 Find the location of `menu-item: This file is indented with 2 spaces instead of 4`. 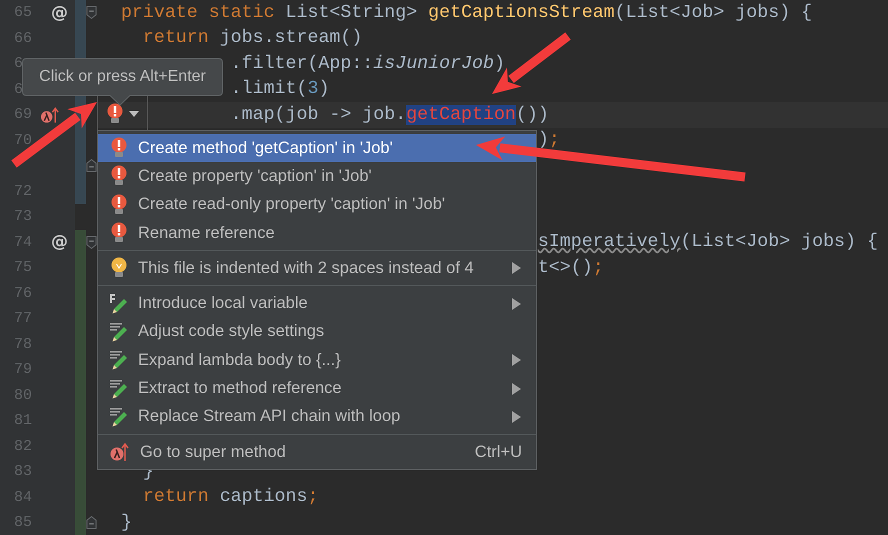

menu-item: This file is indented with 2 spaces instead of 4 is located at coordinates (317, 268).